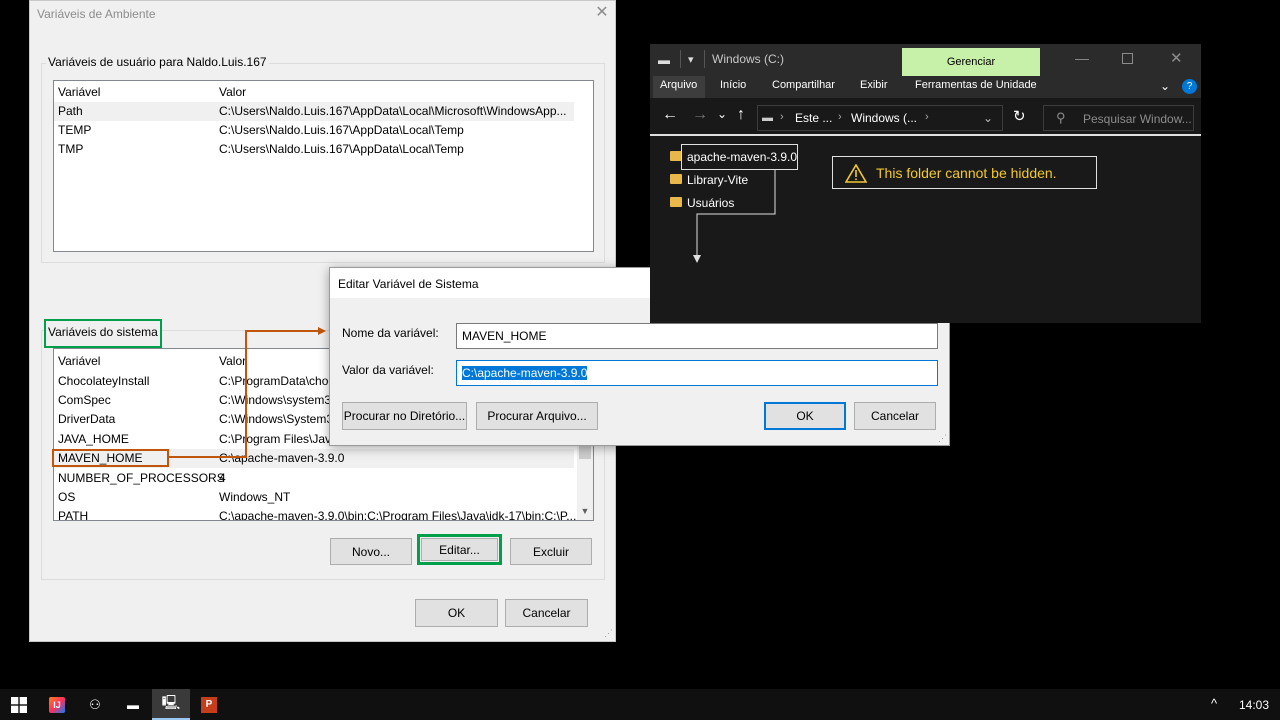  I want to click on intellij-taskbar-button: IJ, so click(57, 704).